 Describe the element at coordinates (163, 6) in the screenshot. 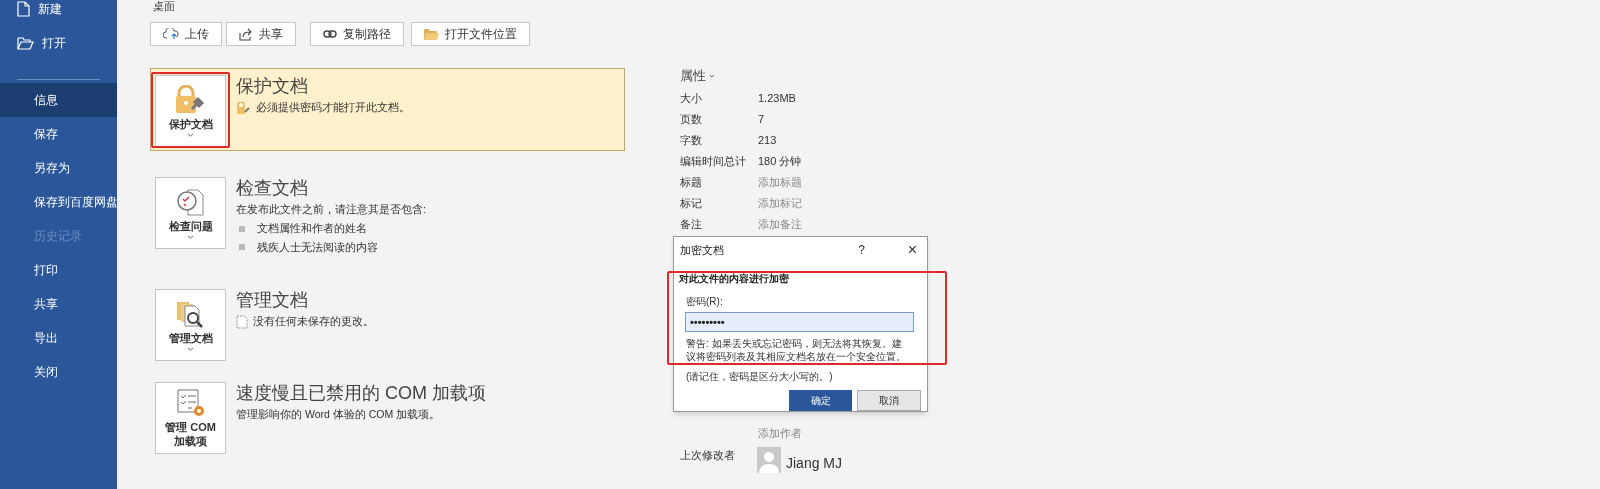

I see `location-label: 桌面` at that location.